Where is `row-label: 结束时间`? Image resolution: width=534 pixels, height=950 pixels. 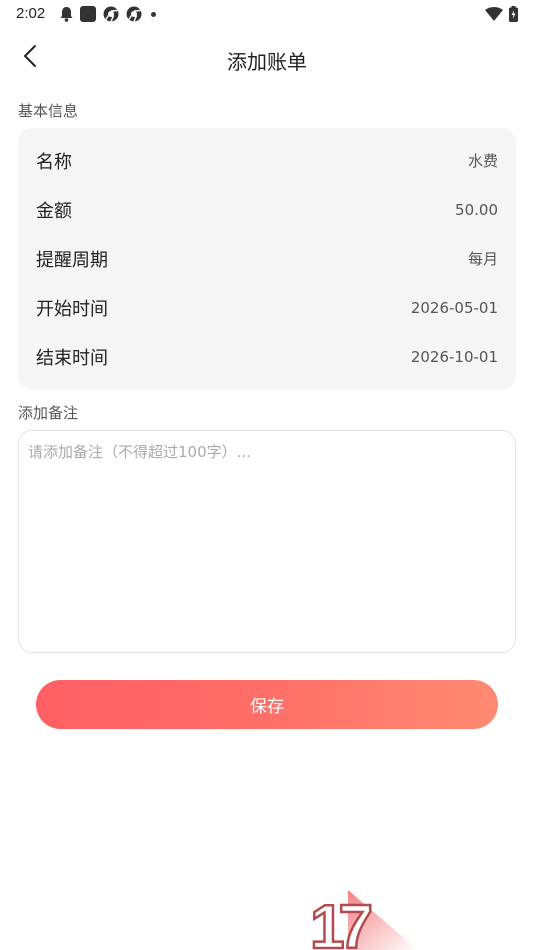 row-label: 结束时间 is located at coordinates (72, 358).